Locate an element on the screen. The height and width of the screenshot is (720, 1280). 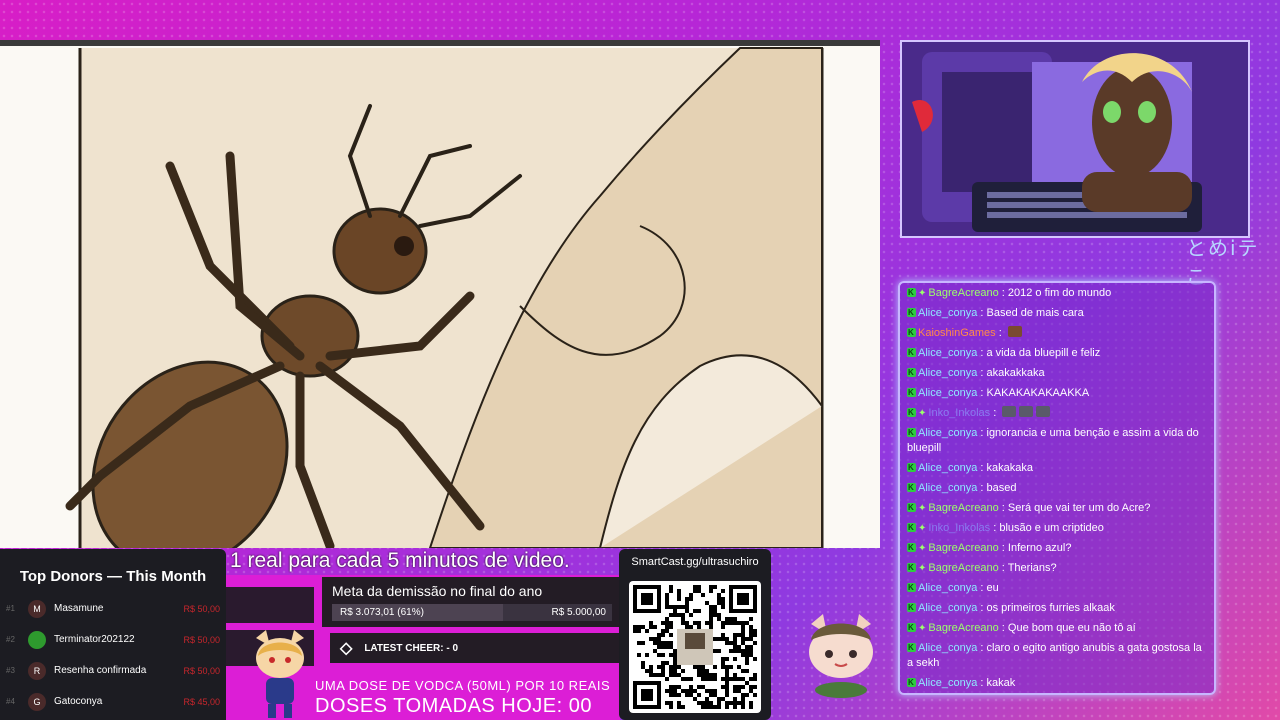
qr-code is located at coordinates (695, 647).